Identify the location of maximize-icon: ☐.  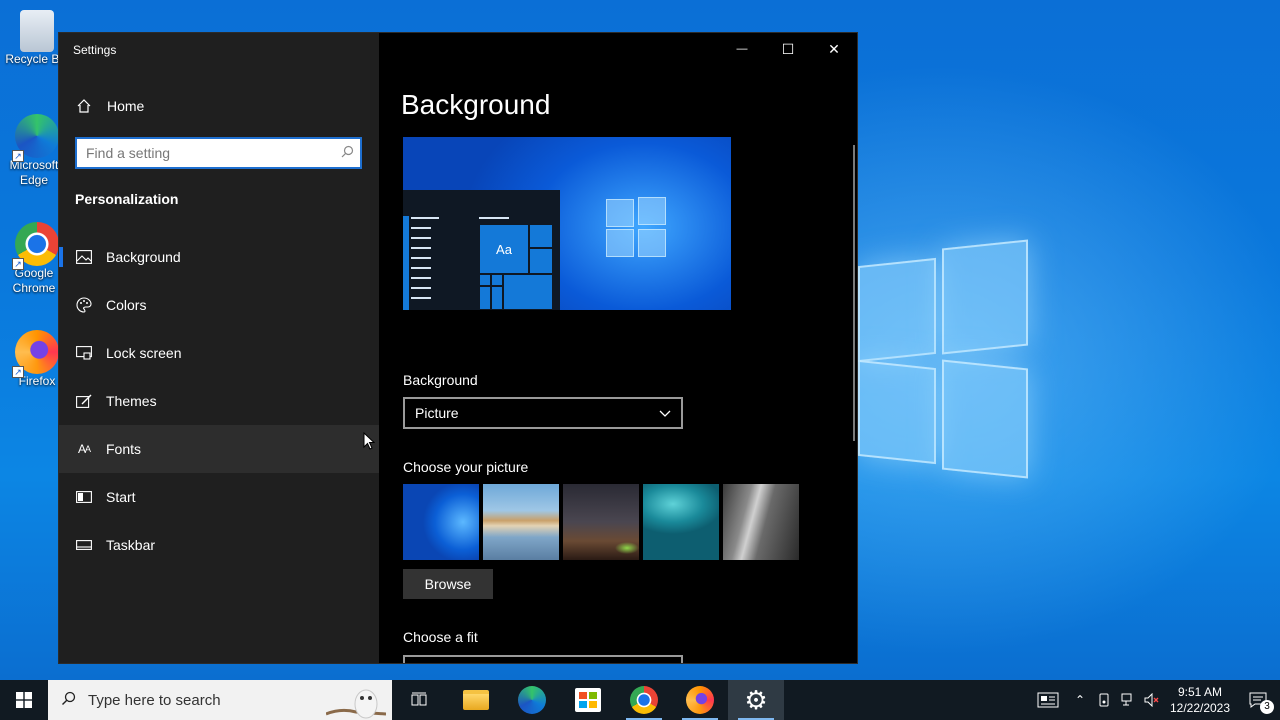
(788, 48).